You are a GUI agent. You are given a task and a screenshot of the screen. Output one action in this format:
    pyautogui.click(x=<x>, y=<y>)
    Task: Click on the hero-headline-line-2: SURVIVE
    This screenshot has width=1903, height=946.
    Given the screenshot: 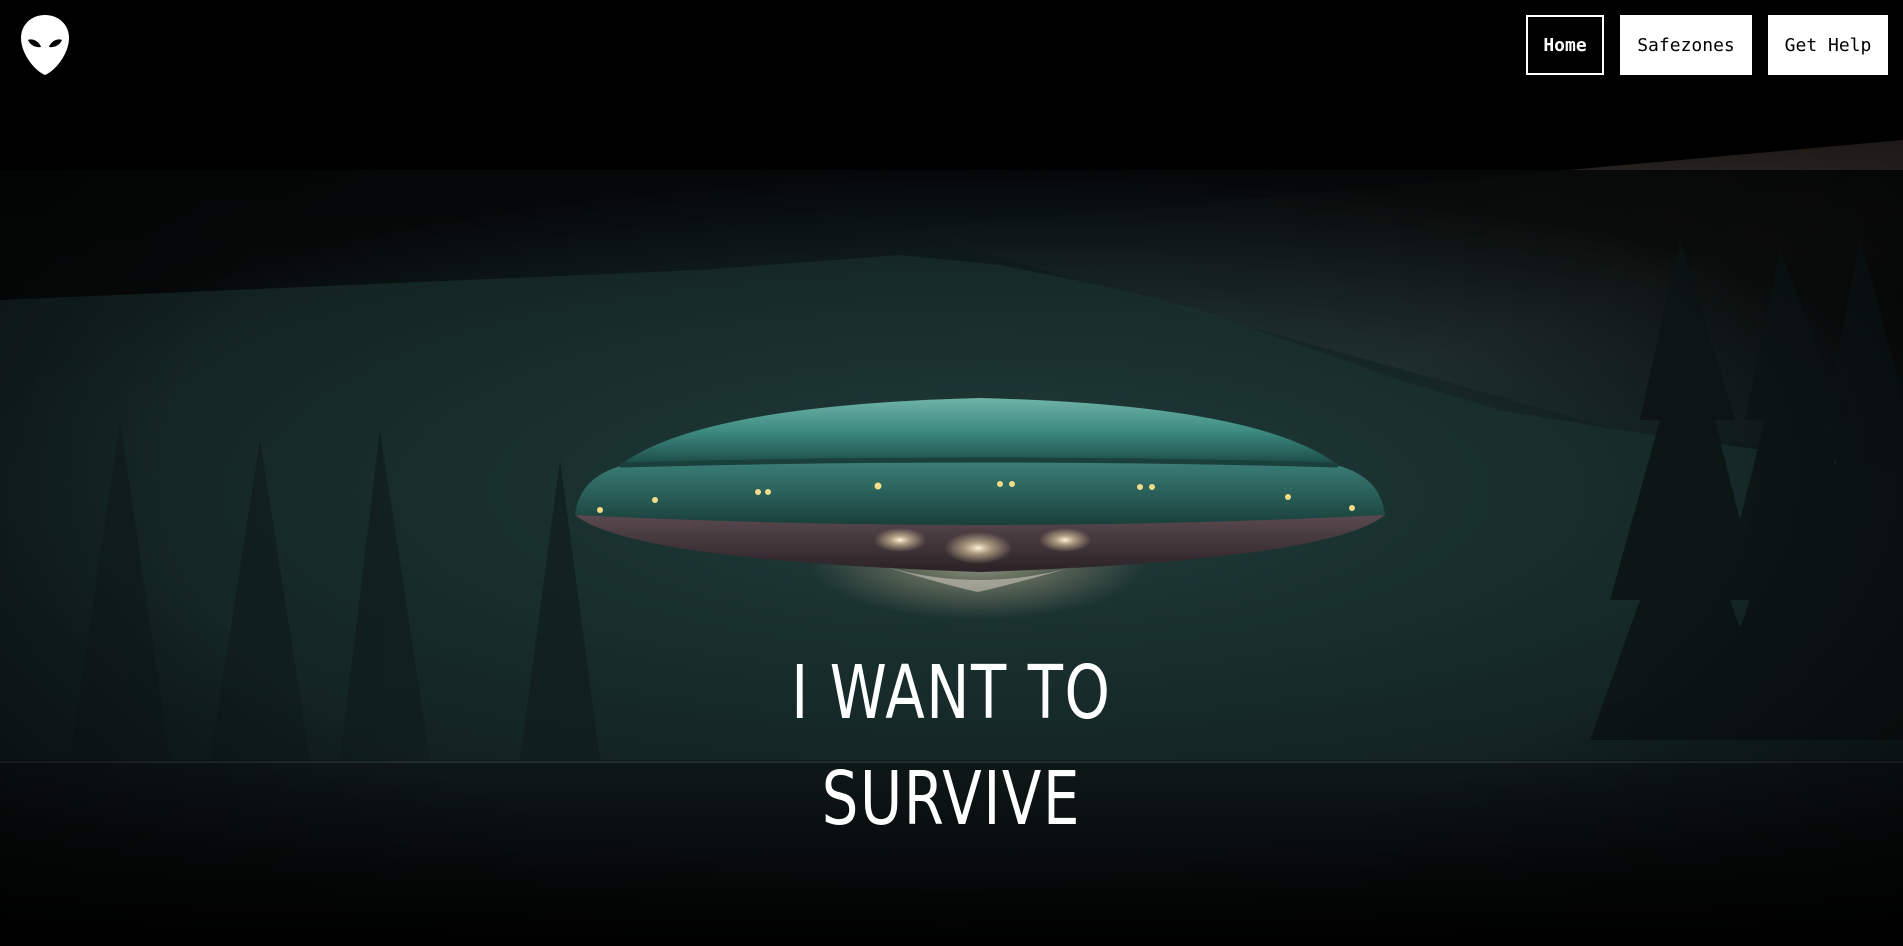 What is the action you would take?
    pyautogui.click(x=951, y=799)
    